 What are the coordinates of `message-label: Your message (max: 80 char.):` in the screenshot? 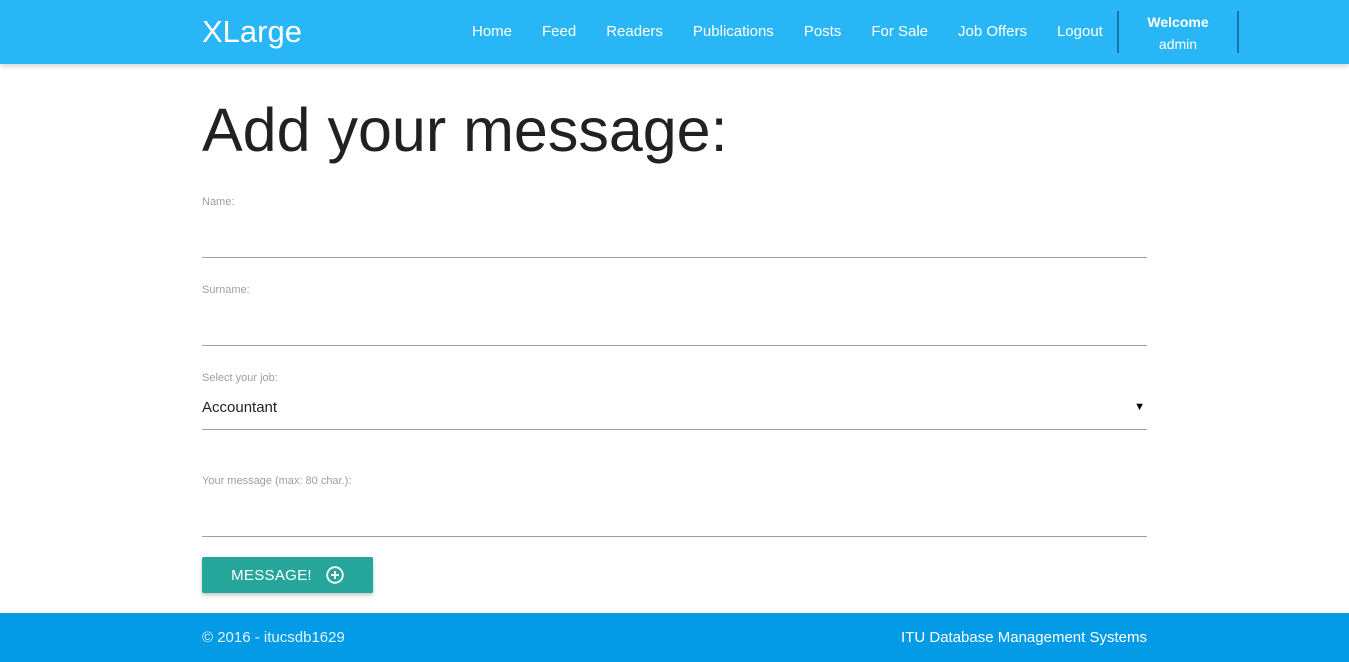 It's located at (277, 481).